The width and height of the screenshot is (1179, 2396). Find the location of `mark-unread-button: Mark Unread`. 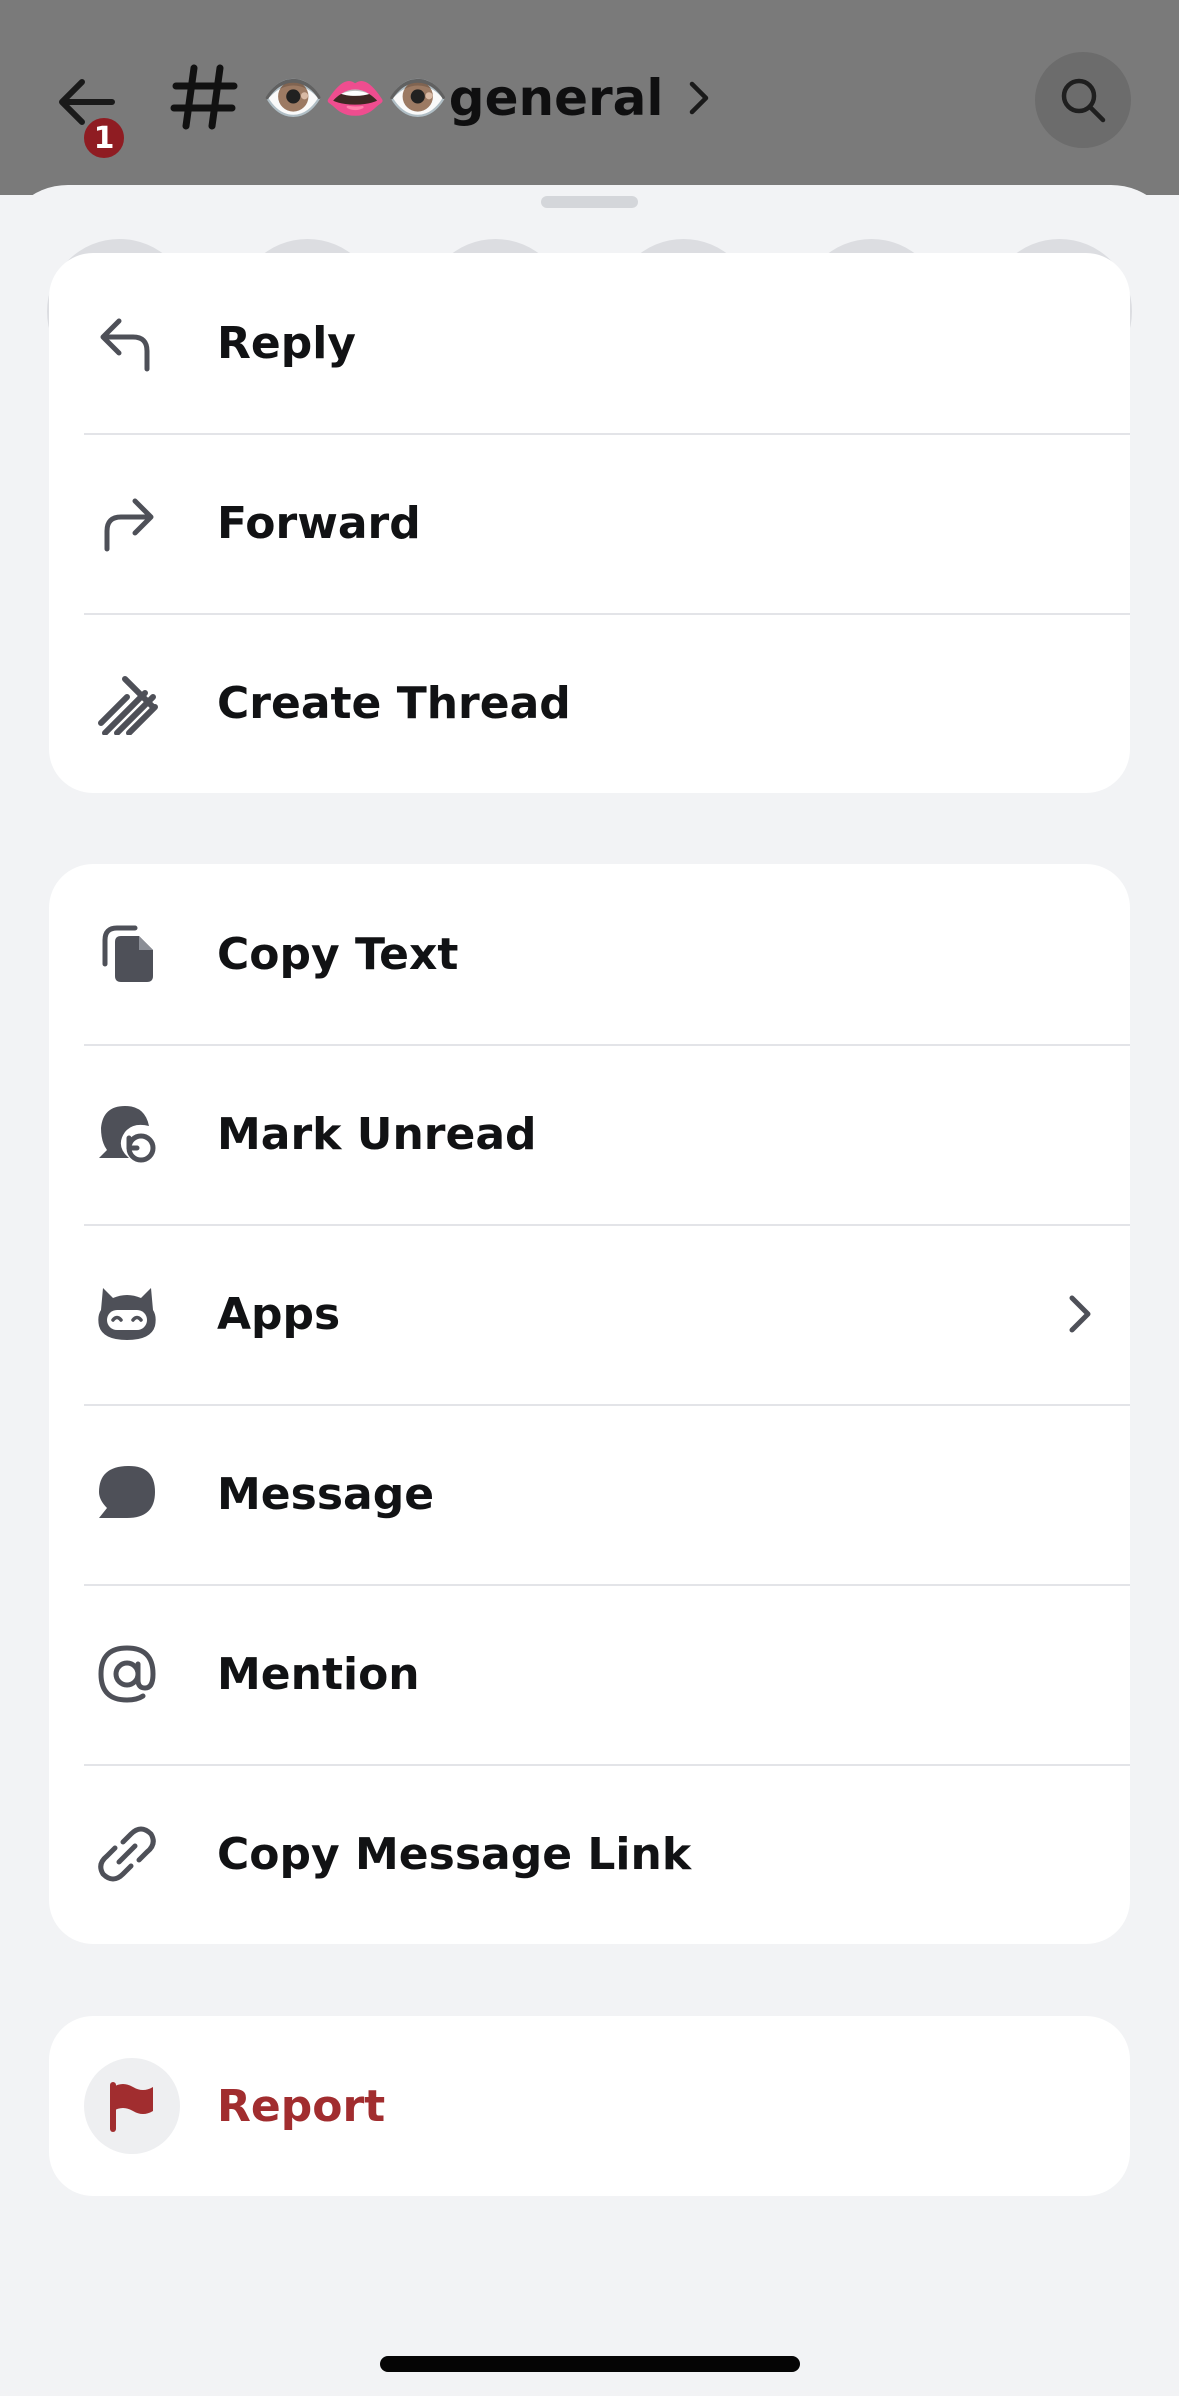

mark-unread-button: Mark Unread is located at coordinates (589, 1134).